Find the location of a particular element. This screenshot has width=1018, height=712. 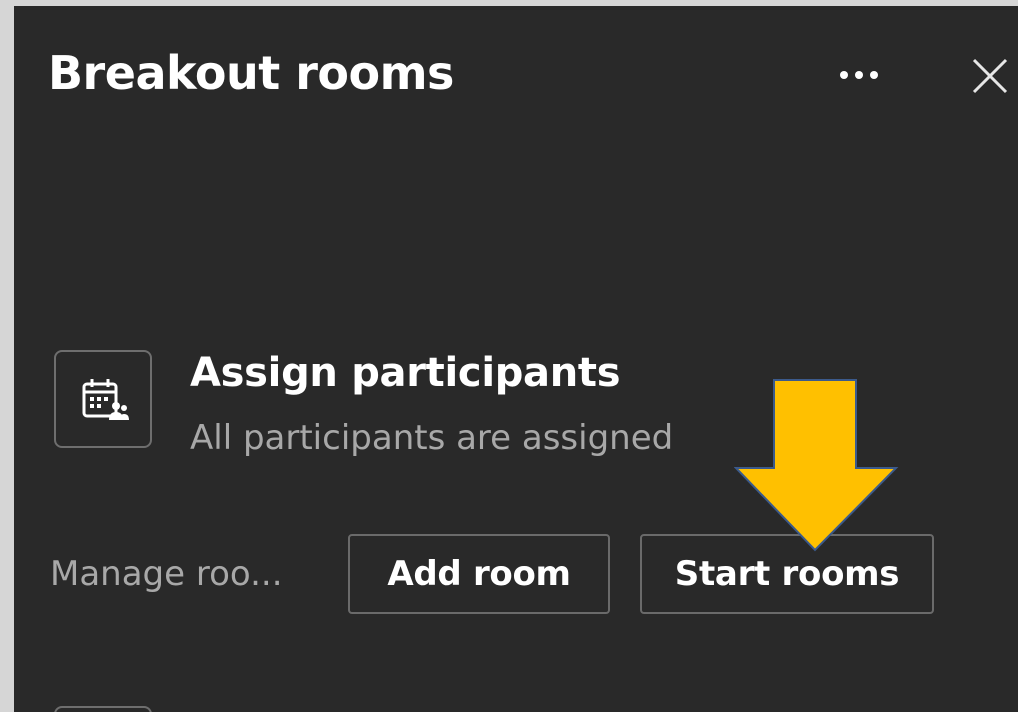

calendar-people-icon is located at coordinates (105, 399).